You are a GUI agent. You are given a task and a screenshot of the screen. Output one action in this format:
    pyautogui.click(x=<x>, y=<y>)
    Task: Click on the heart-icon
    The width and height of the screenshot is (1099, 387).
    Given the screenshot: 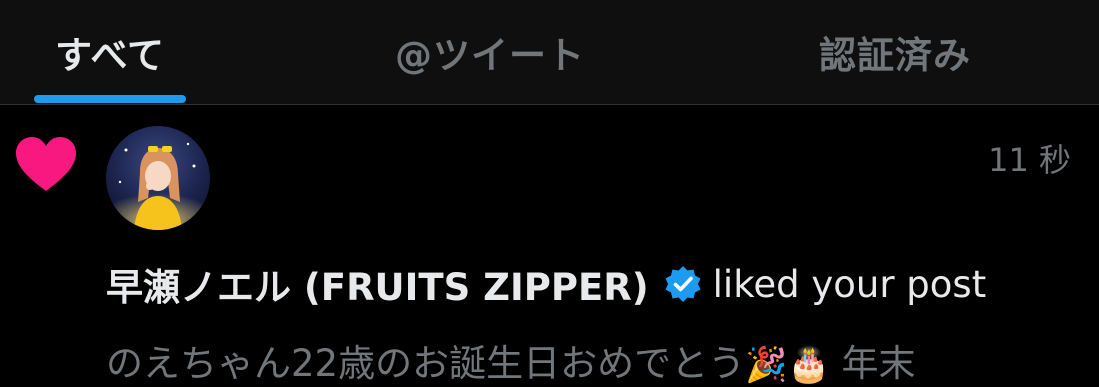 What is the action you would take?
    pyautogui.click(x=46, y=164)
    